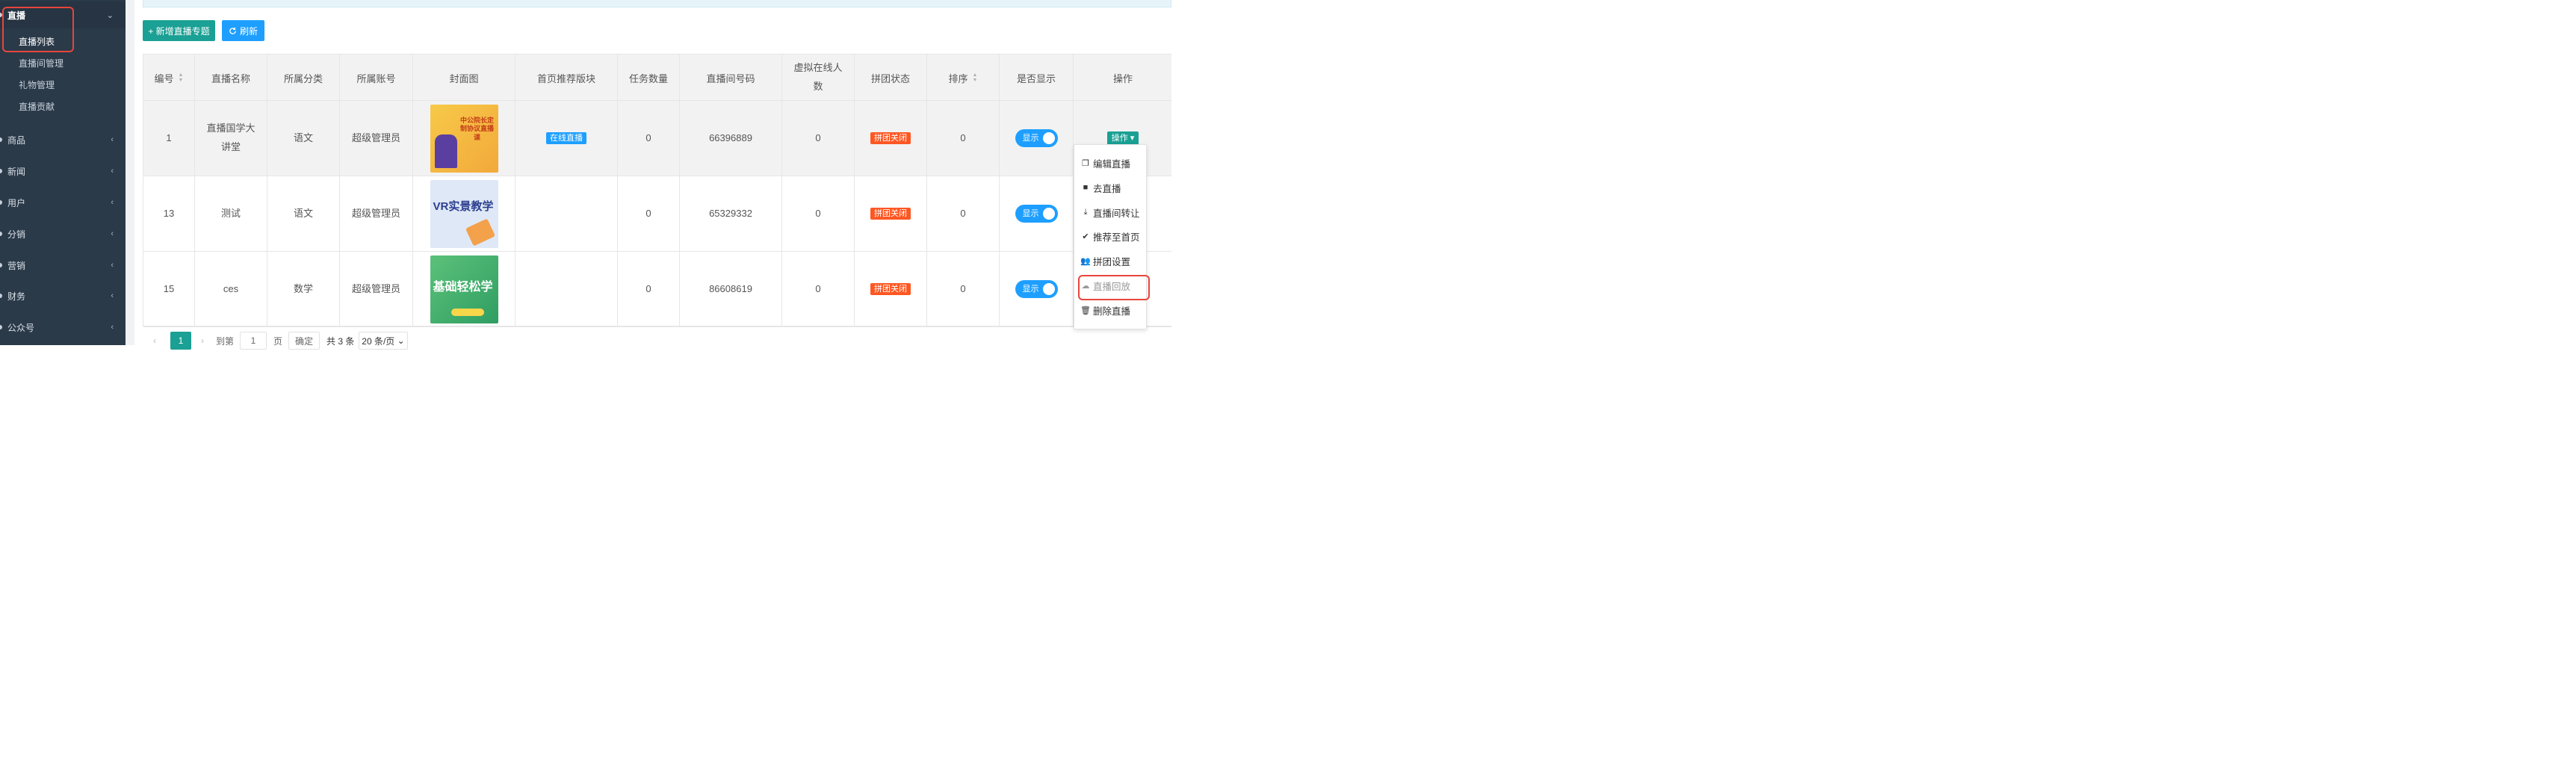  I want to click on pagination: ‹ 1 › 到第 1 页 确定 共 3 条 20 条/页 ⌄, so click(367, 338).